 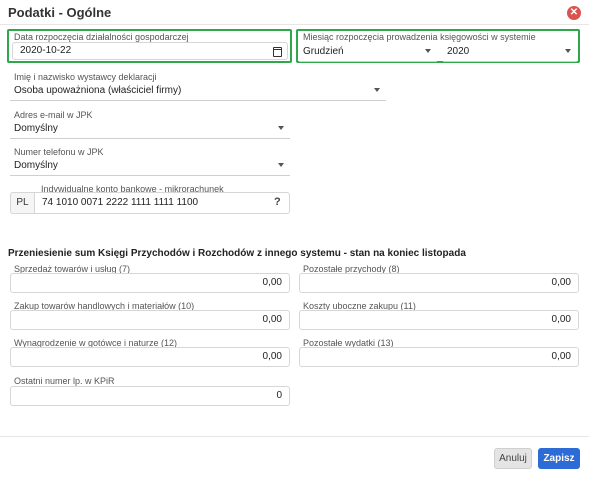 What do you see at coordinates (323, 51) in the screenshot?
I see `month-value: Grudzień` at bounding box center [323, 51].